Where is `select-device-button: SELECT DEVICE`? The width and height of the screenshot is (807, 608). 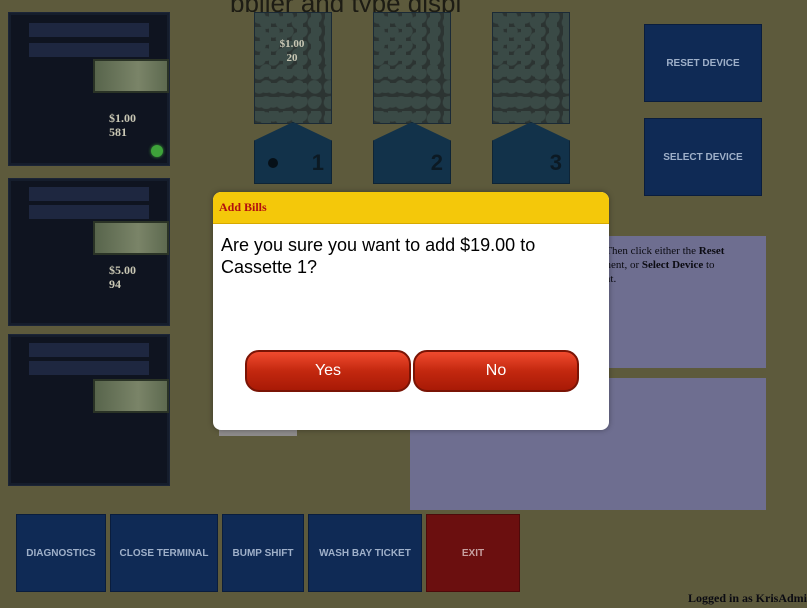
select-device-button: SELECT DEVICE is located at coordinates (703, 157).